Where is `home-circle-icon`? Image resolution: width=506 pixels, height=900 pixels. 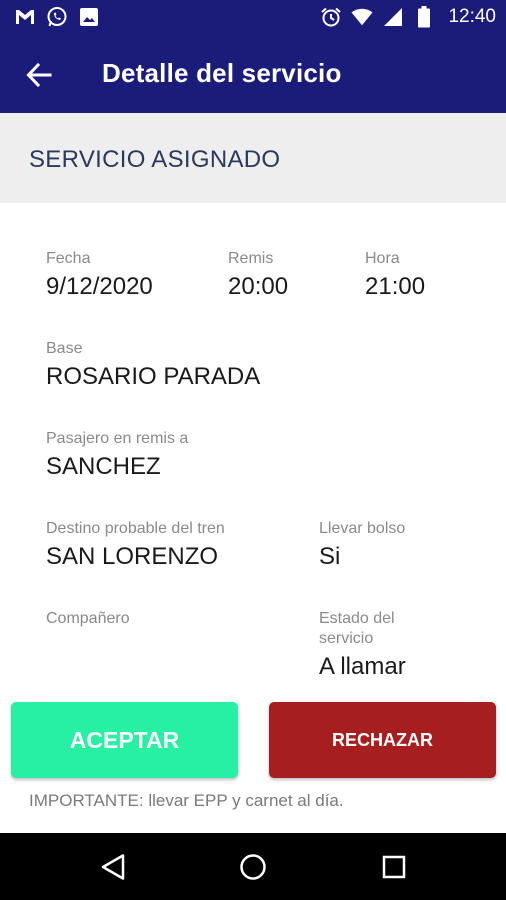
home-circle-icon is located at coordinates (253, 867).